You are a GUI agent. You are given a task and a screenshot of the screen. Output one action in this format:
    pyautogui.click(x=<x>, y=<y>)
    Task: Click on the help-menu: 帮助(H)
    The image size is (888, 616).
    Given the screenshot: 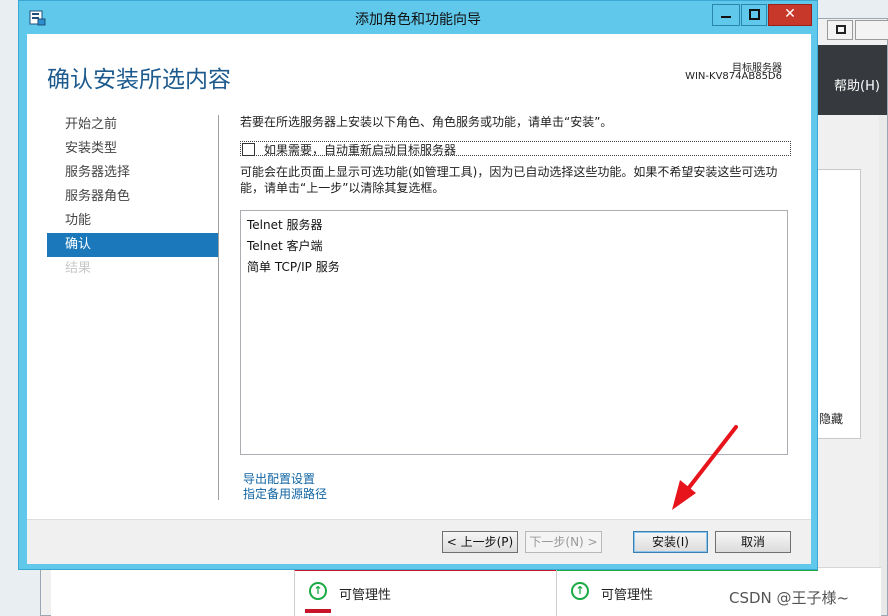 What is the action you would take?
    pyautogui.click(x=857, y=84)
    